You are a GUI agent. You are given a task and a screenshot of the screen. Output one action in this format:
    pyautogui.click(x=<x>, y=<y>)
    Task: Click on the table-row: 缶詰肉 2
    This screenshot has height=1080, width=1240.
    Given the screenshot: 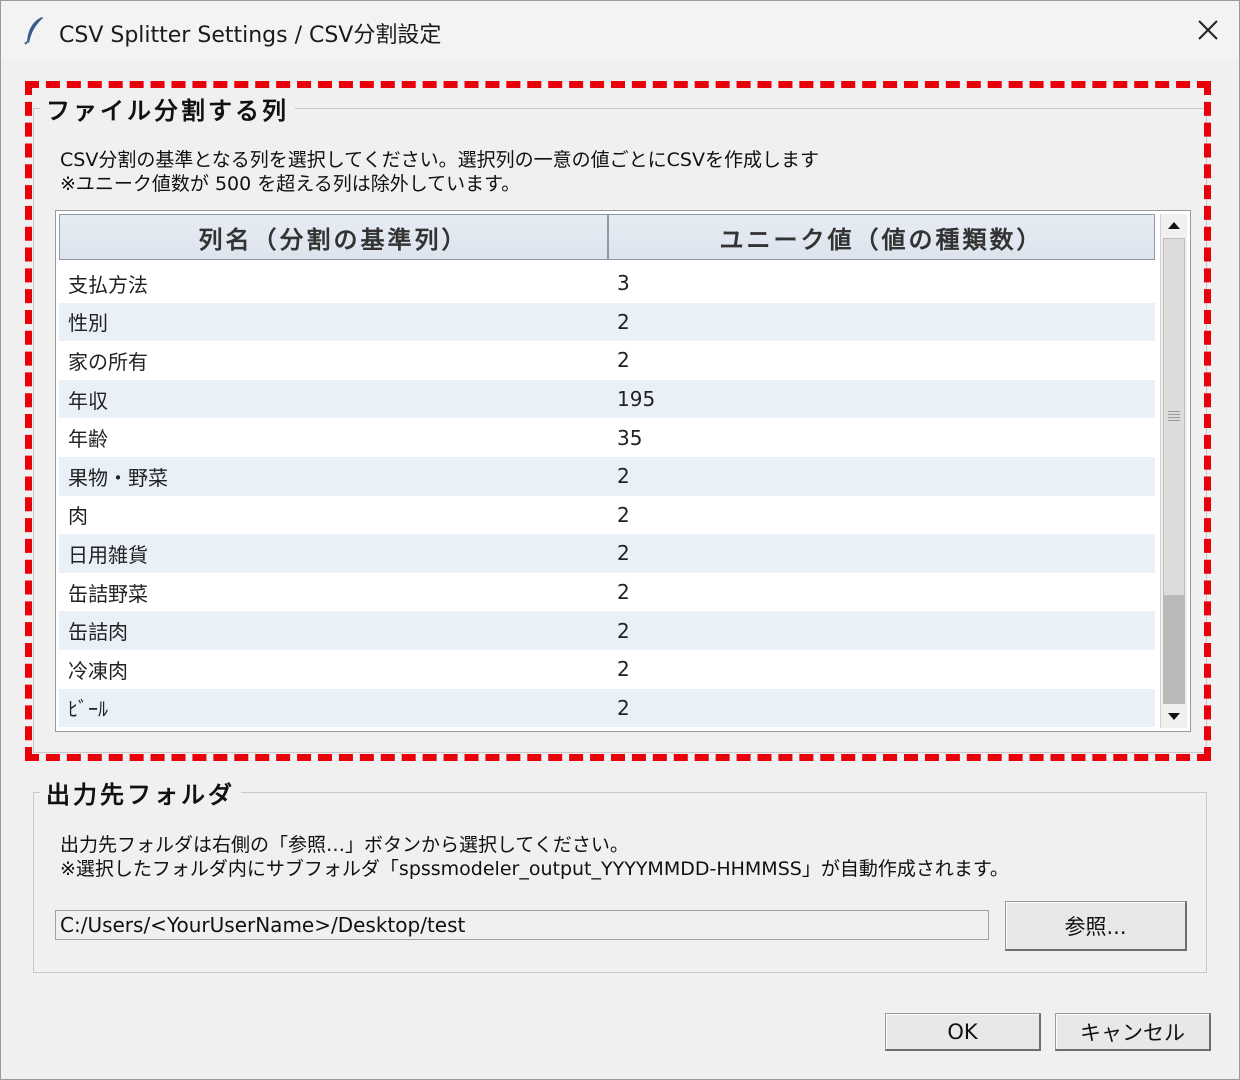 What is the action you would take?
    pyautogui.click(x=607, y=630)
    